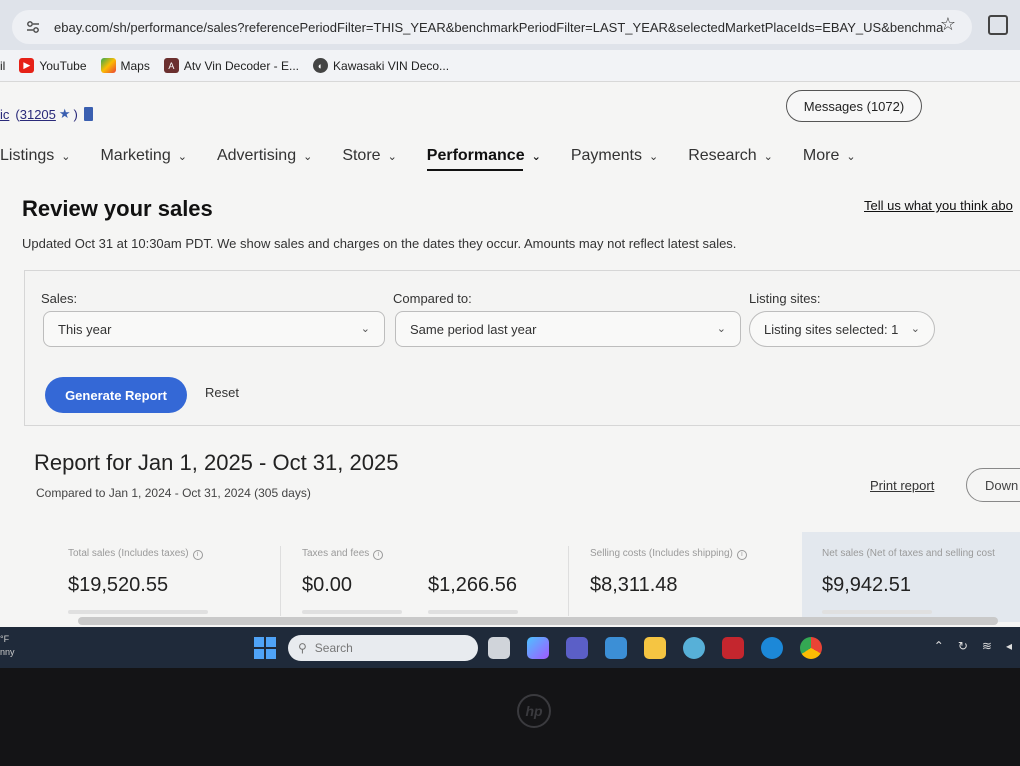 This screenshot has height=766, width=1020. Describe the element at coordinates (866, 585) in the screenshot. I see `metric-value: $9,942.51` at that location.